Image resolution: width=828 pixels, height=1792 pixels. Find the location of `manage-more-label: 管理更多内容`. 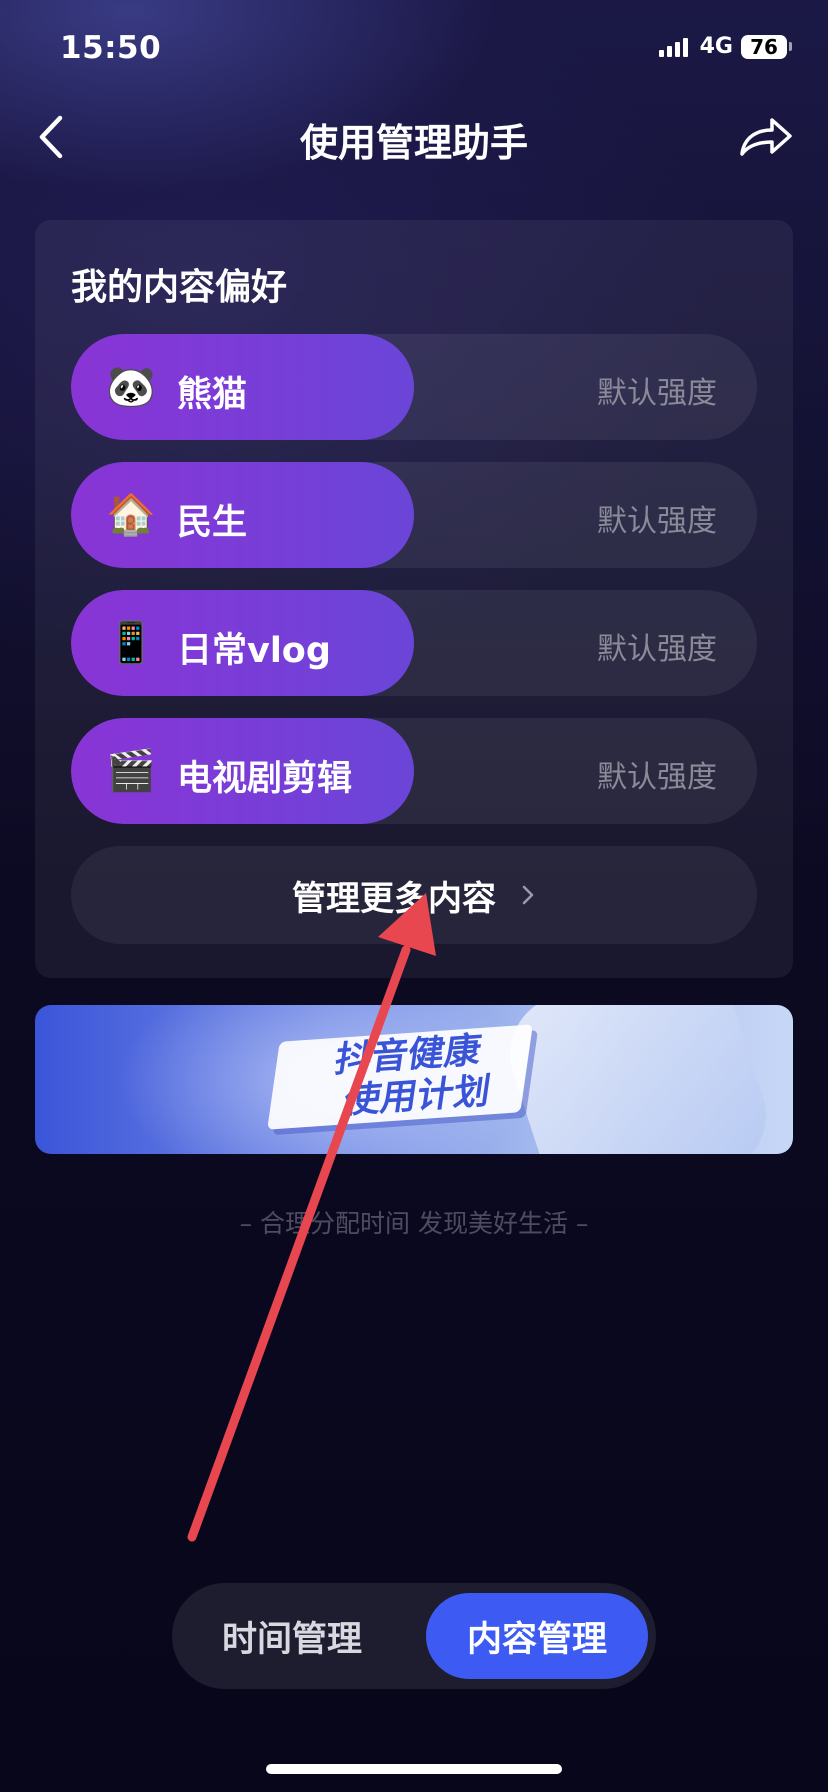

manage-more-label: 管理更多内容 is located at coordinates (394, 898).